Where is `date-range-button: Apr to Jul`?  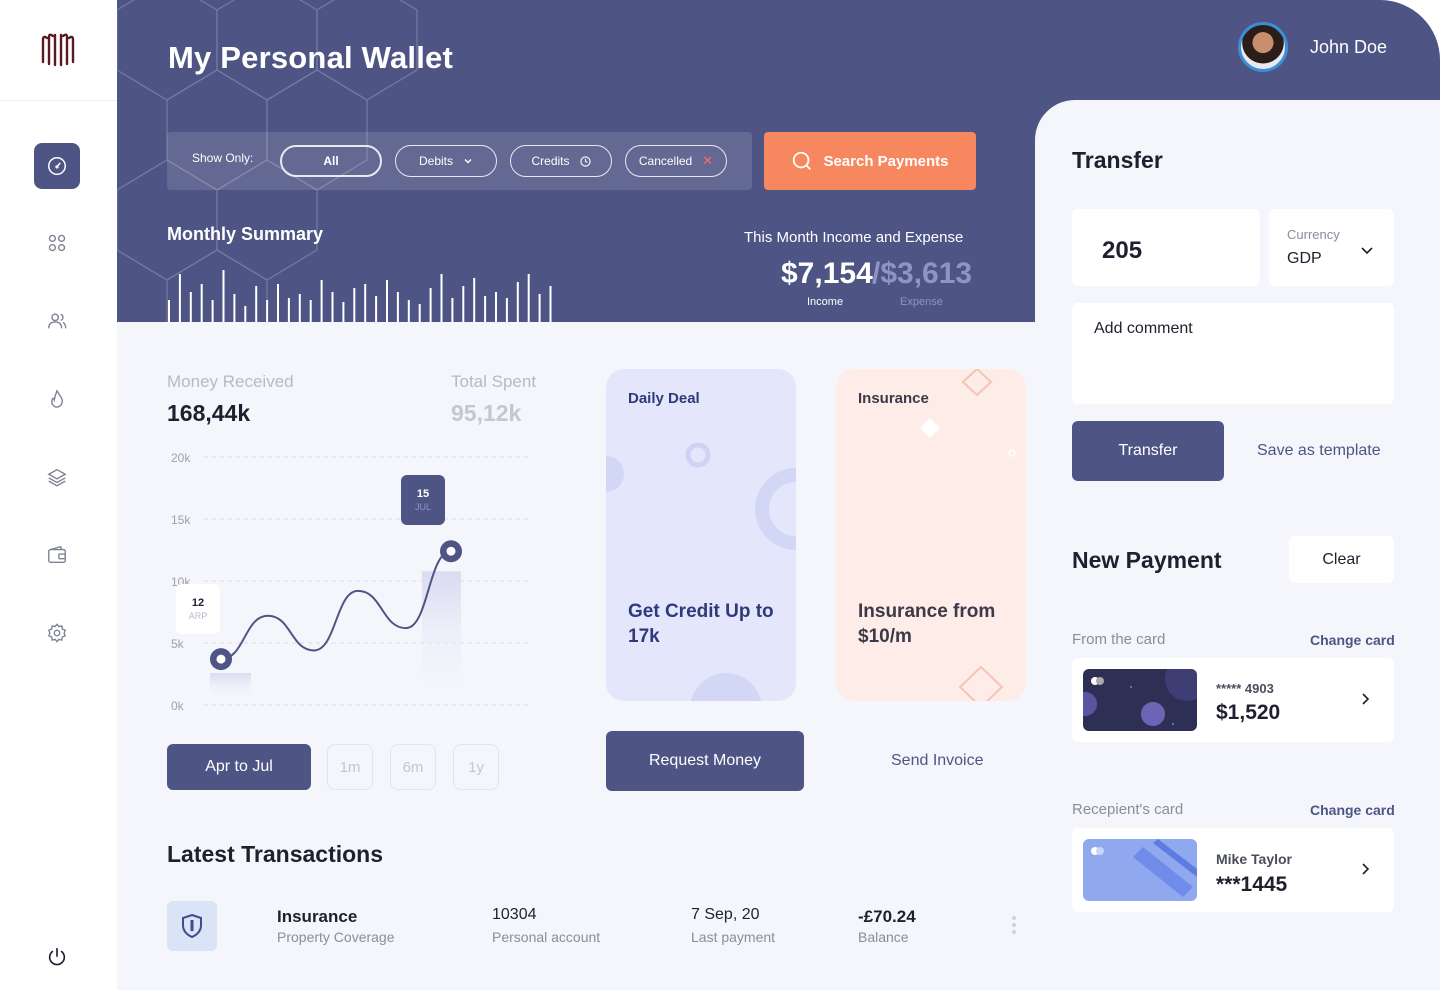 date-range-button: Apr to Jul is located at coordinates (239, 767).